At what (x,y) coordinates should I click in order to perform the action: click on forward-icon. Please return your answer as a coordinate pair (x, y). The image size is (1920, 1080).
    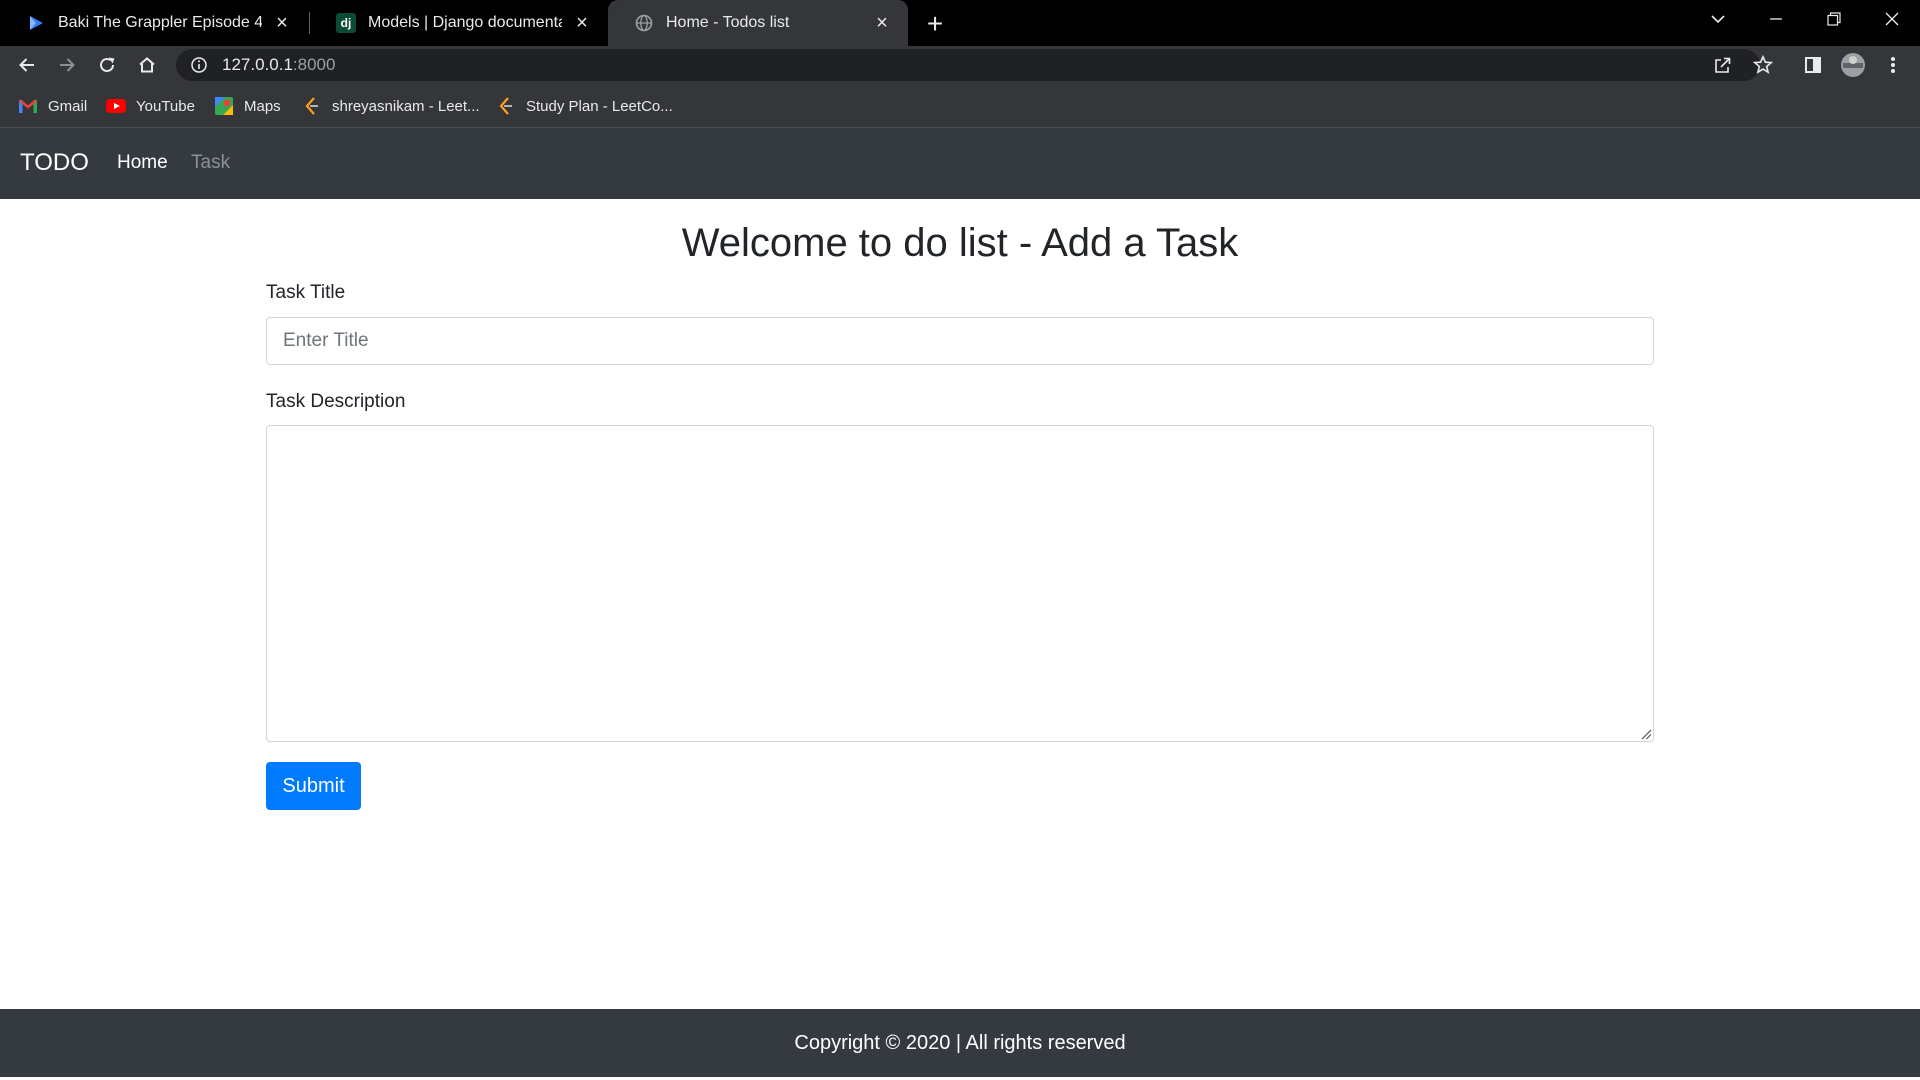
    Looking at the image, I should click on (67, 65).